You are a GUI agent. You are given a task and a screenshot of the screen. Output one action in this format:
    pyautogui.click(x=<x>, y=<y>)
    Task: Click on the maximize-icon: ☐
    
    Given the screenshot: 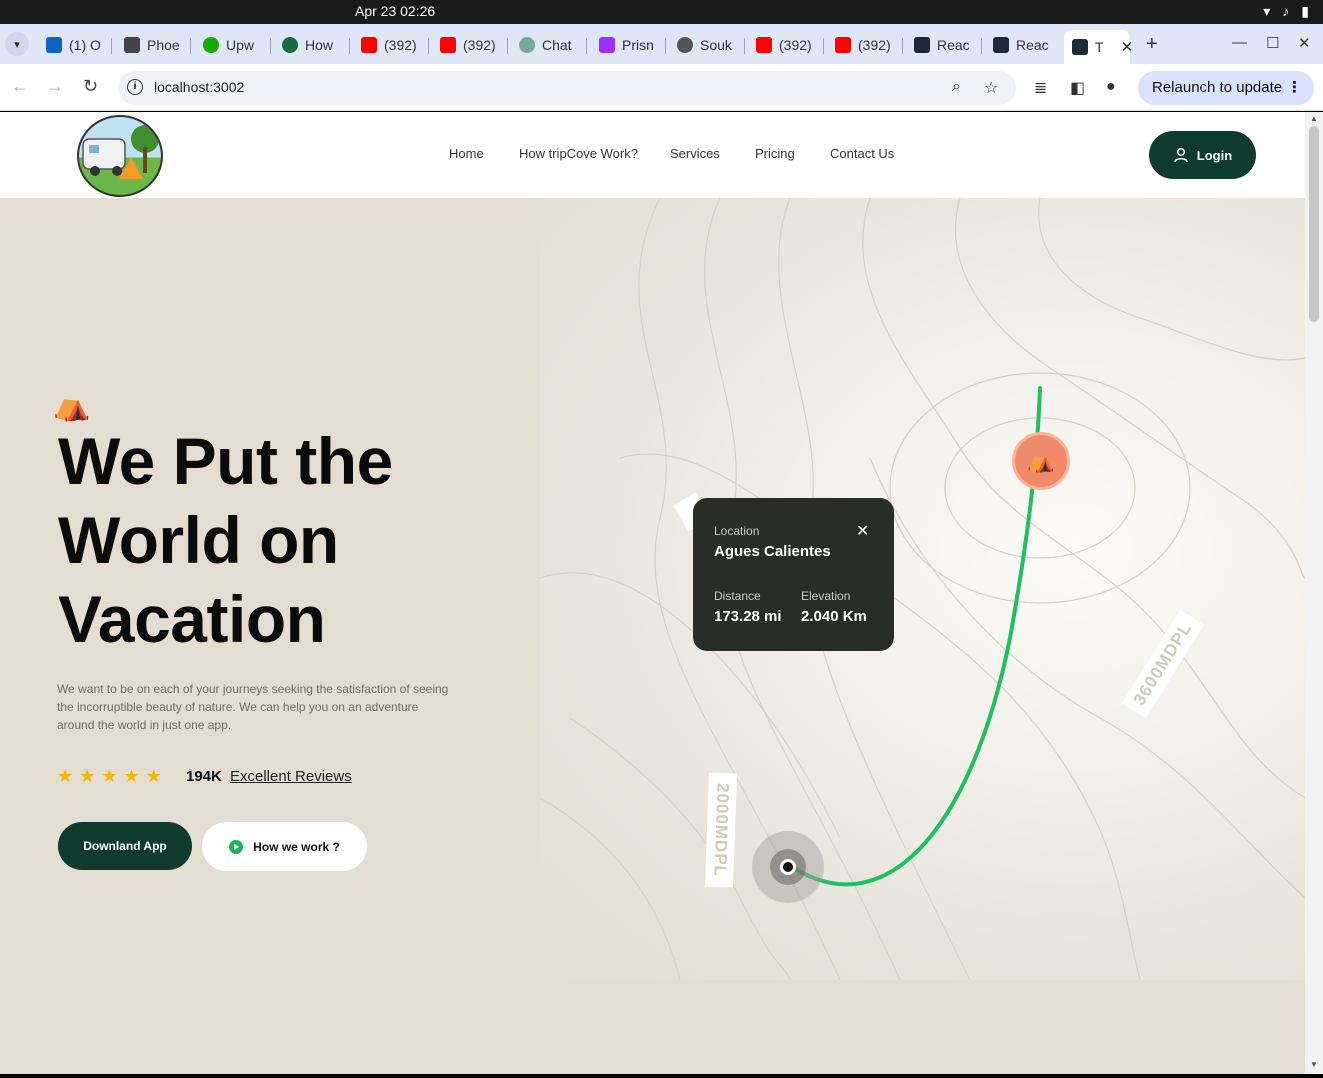 What is the action you would take?
    pyautogui.click(x=1272, y=43)
    